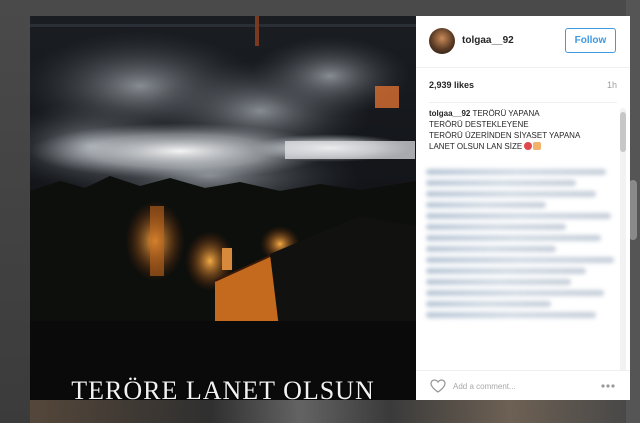  What do you see at coordinates (479, 124) in the screenshot?
I see `caption-text-2: TERÖRÜ DESTEKLEYENE` at bounding box center [479, 124].